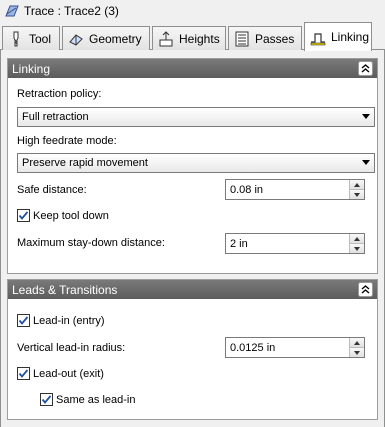 The width and height of the screenshot is (385, 427). I want to click on linking-group-title: Linking, so click(31, 68).